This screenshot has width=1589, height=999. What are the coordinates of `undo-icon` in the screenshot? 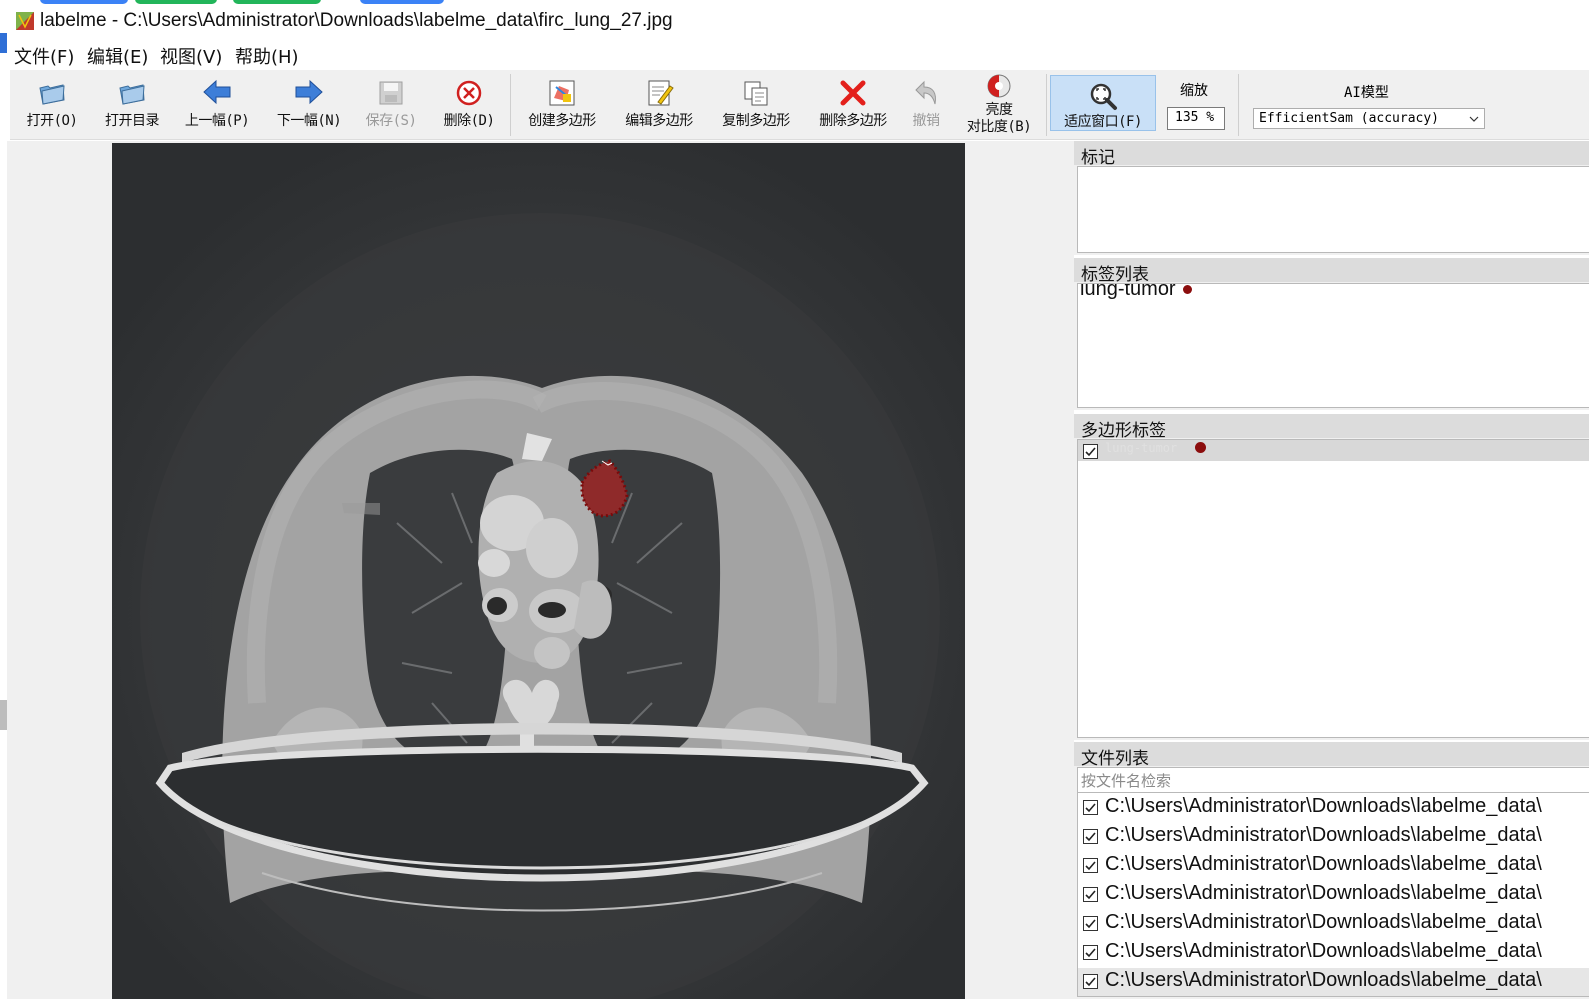 It's located at (925, 92).